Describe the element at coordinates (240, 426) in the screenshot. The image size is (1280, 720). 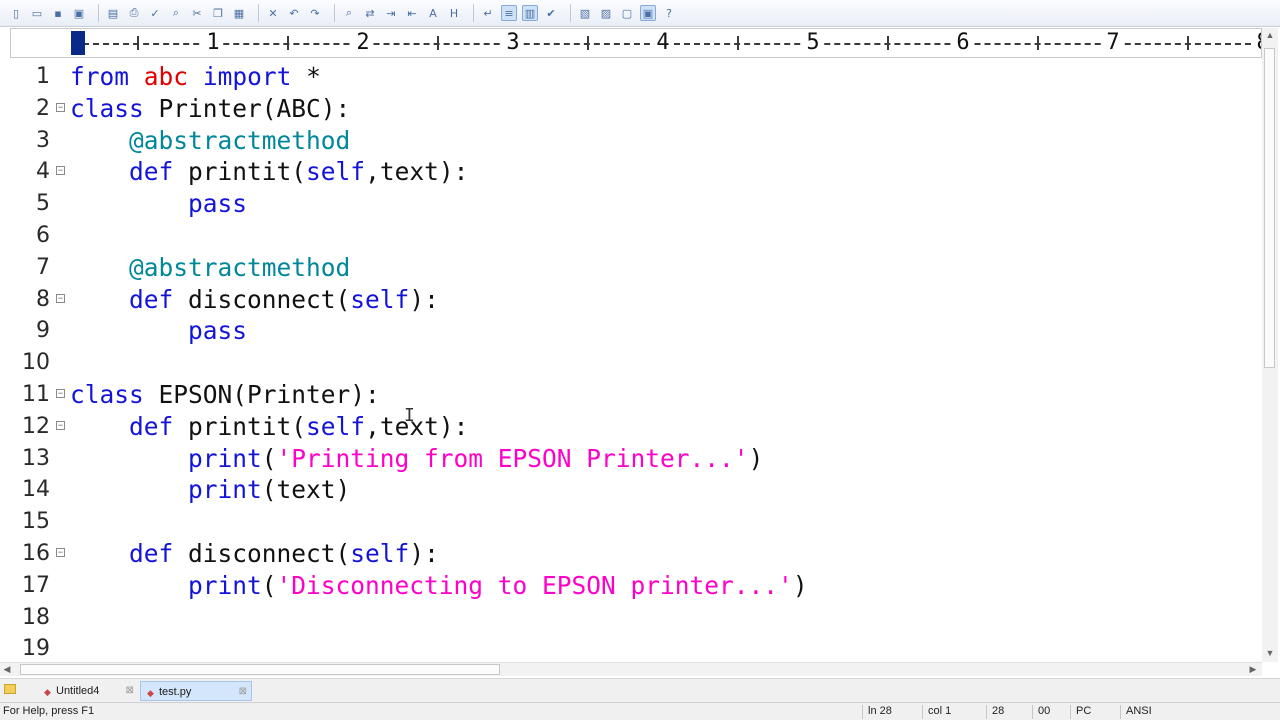
I see `code-token: printit(` at that location.